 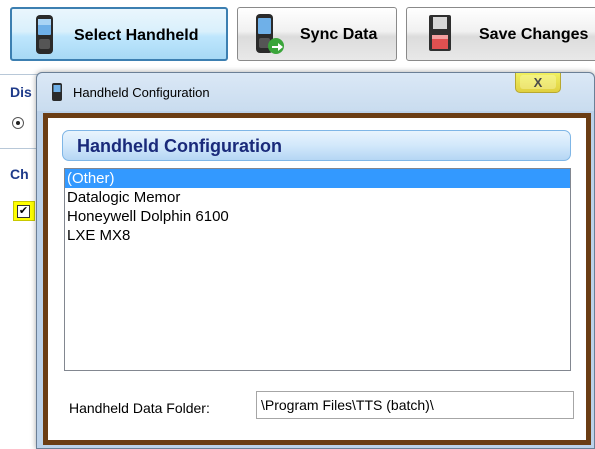 I want to click on handheld-sync-icon, so click(x=270, y=34).